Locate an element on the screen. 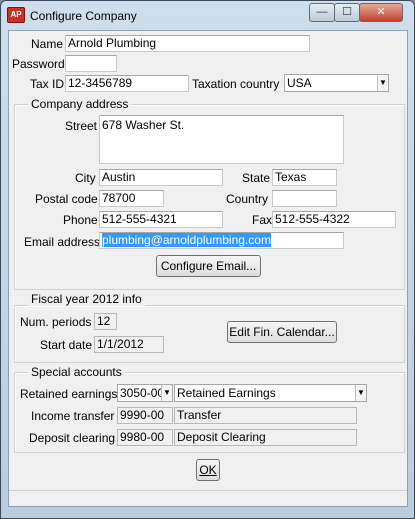  country-label: Country is located at coordinates (247, 199).